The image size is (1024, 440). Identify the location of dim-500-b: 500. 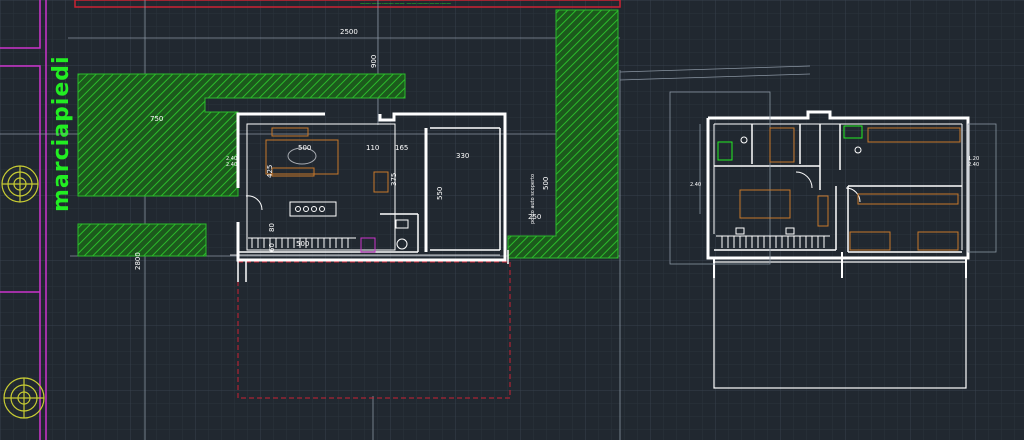
(546, 183).